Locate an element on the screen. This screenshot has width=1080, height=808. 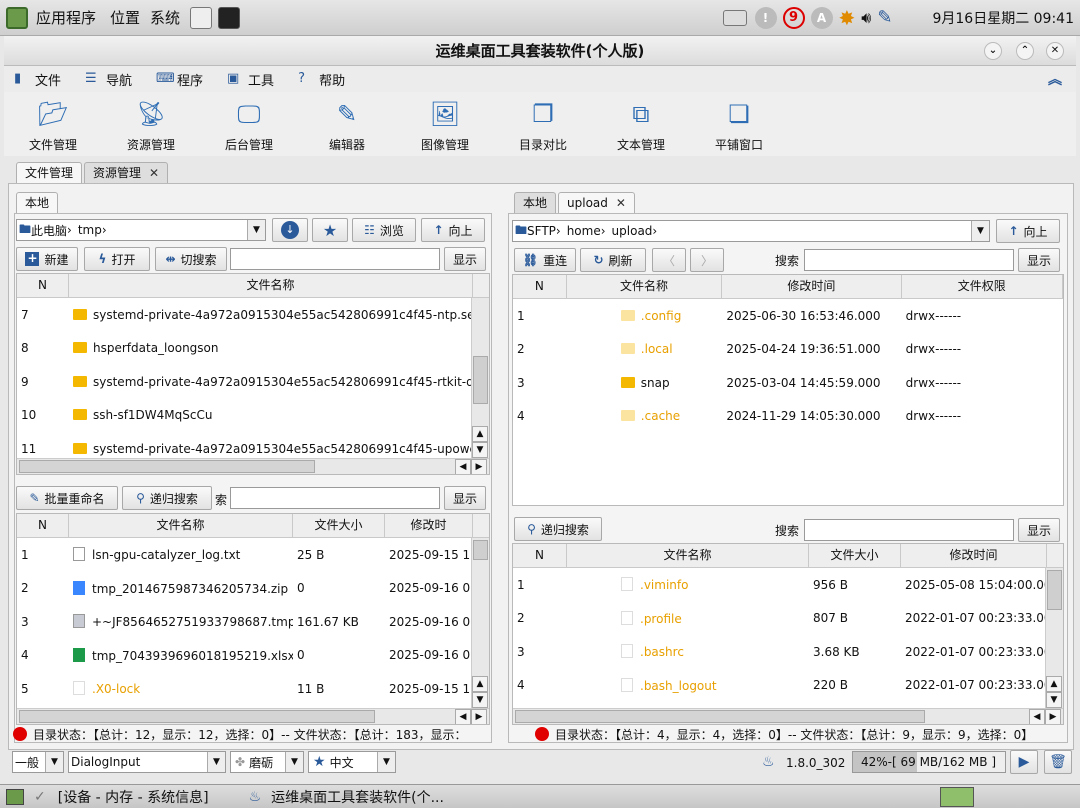
recursive-search-button: ⚲ 递归搜索 is located at coordinates (167, 498).